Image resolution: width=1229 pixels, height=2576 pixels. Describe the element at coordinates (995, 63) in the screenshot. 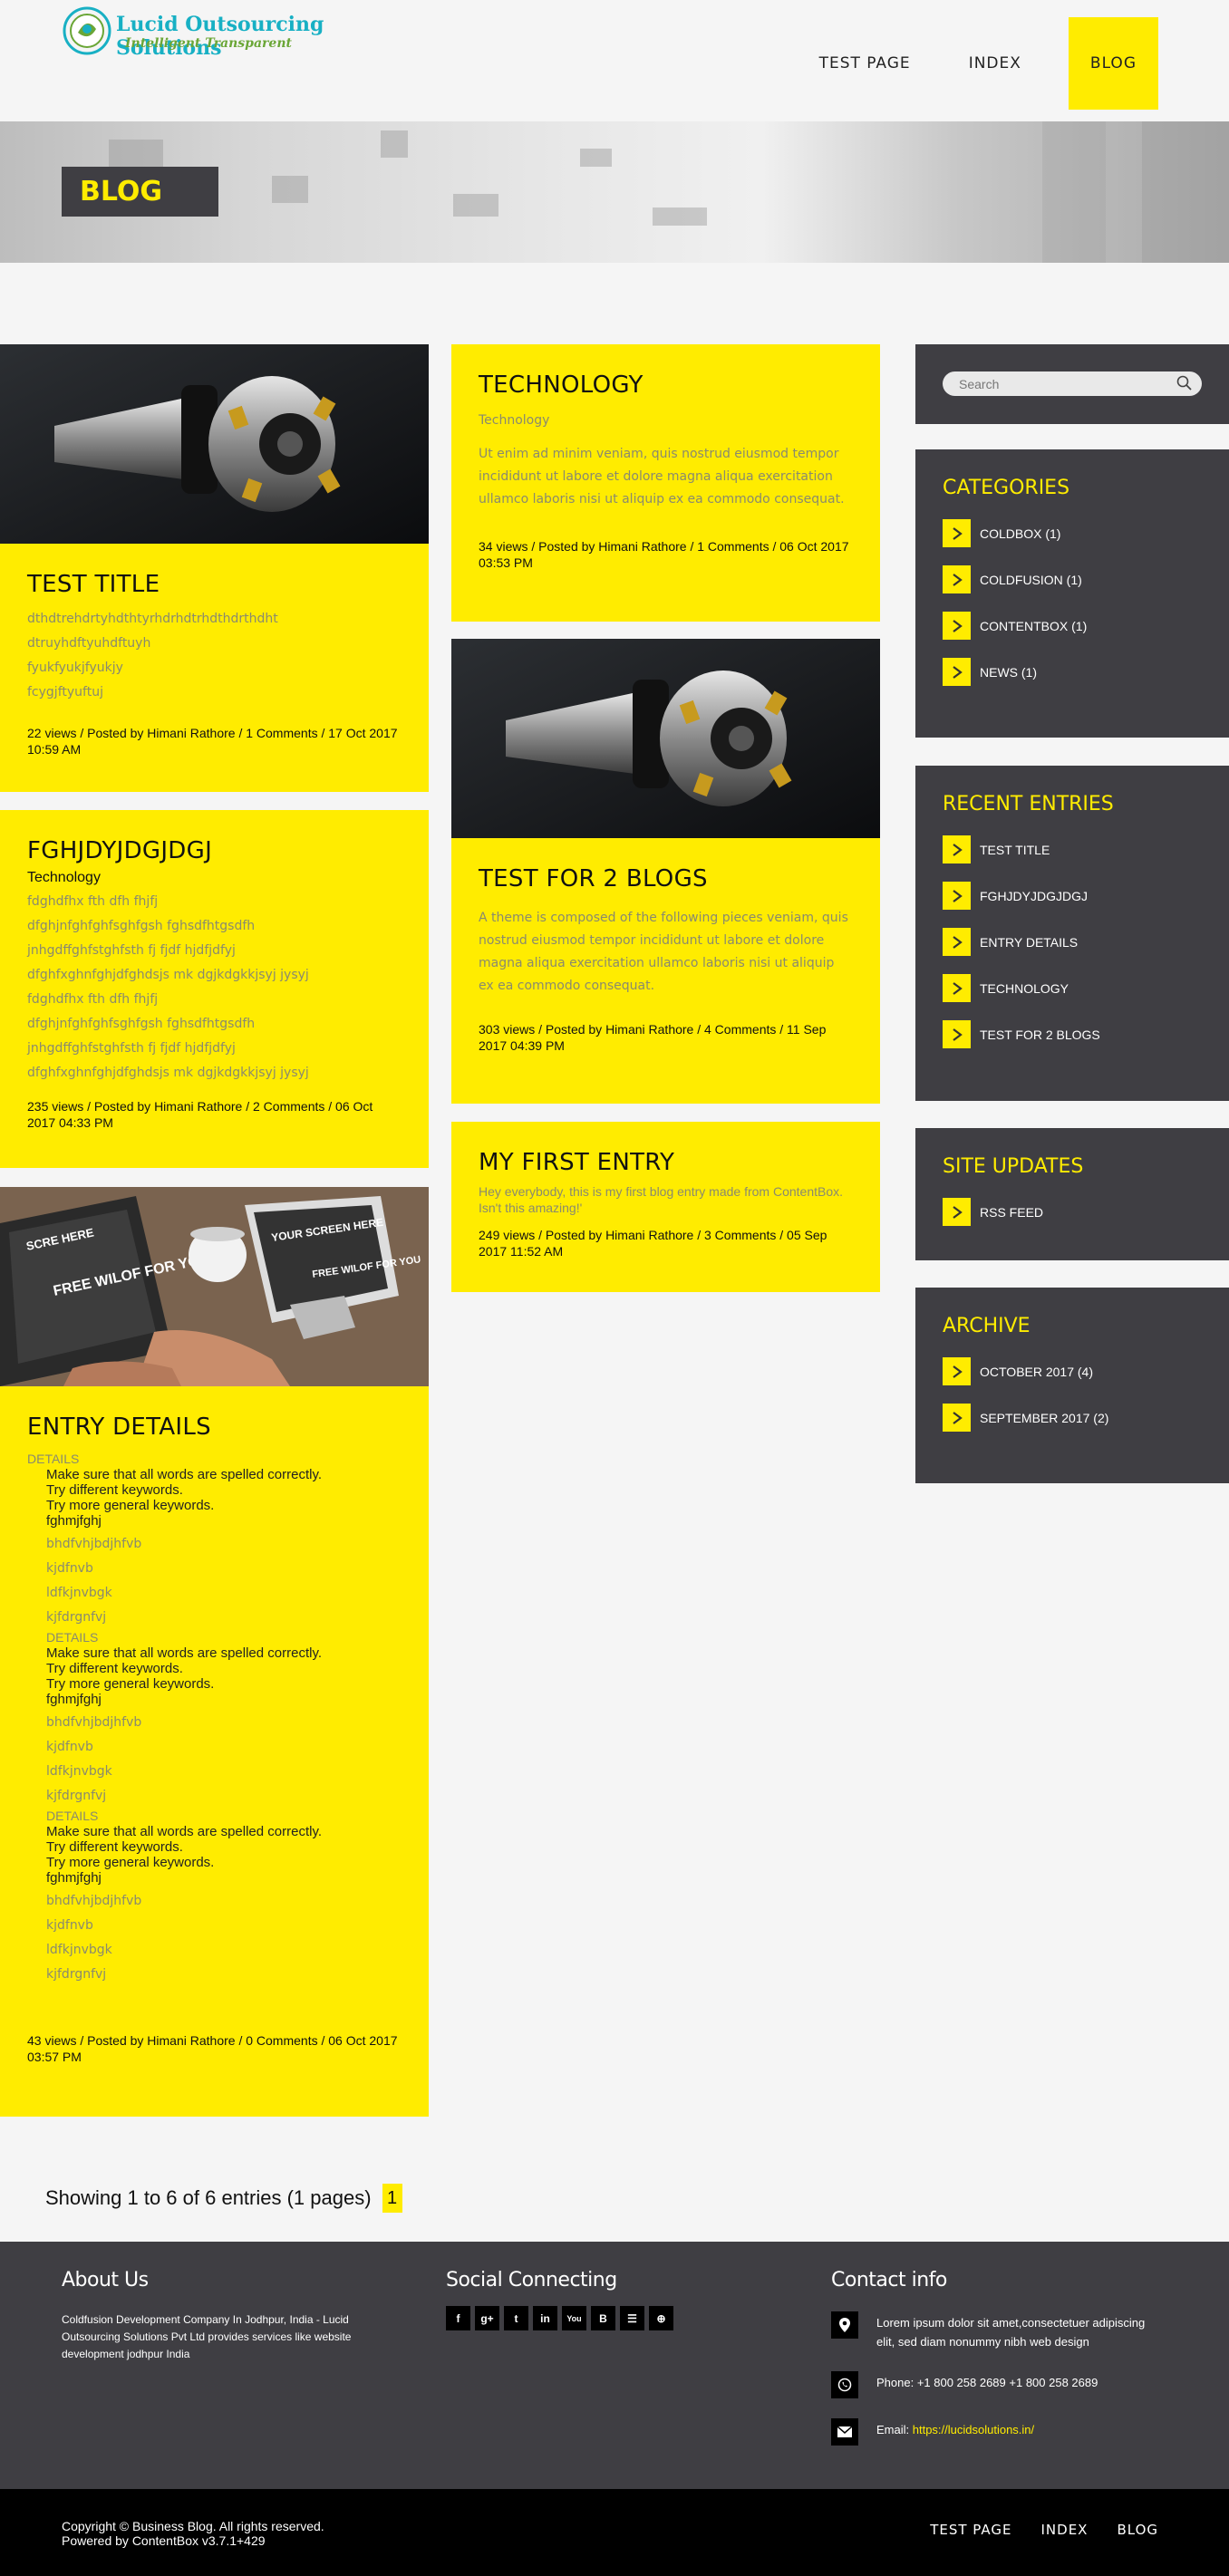

I see `nav-index: INDEX` at that location.